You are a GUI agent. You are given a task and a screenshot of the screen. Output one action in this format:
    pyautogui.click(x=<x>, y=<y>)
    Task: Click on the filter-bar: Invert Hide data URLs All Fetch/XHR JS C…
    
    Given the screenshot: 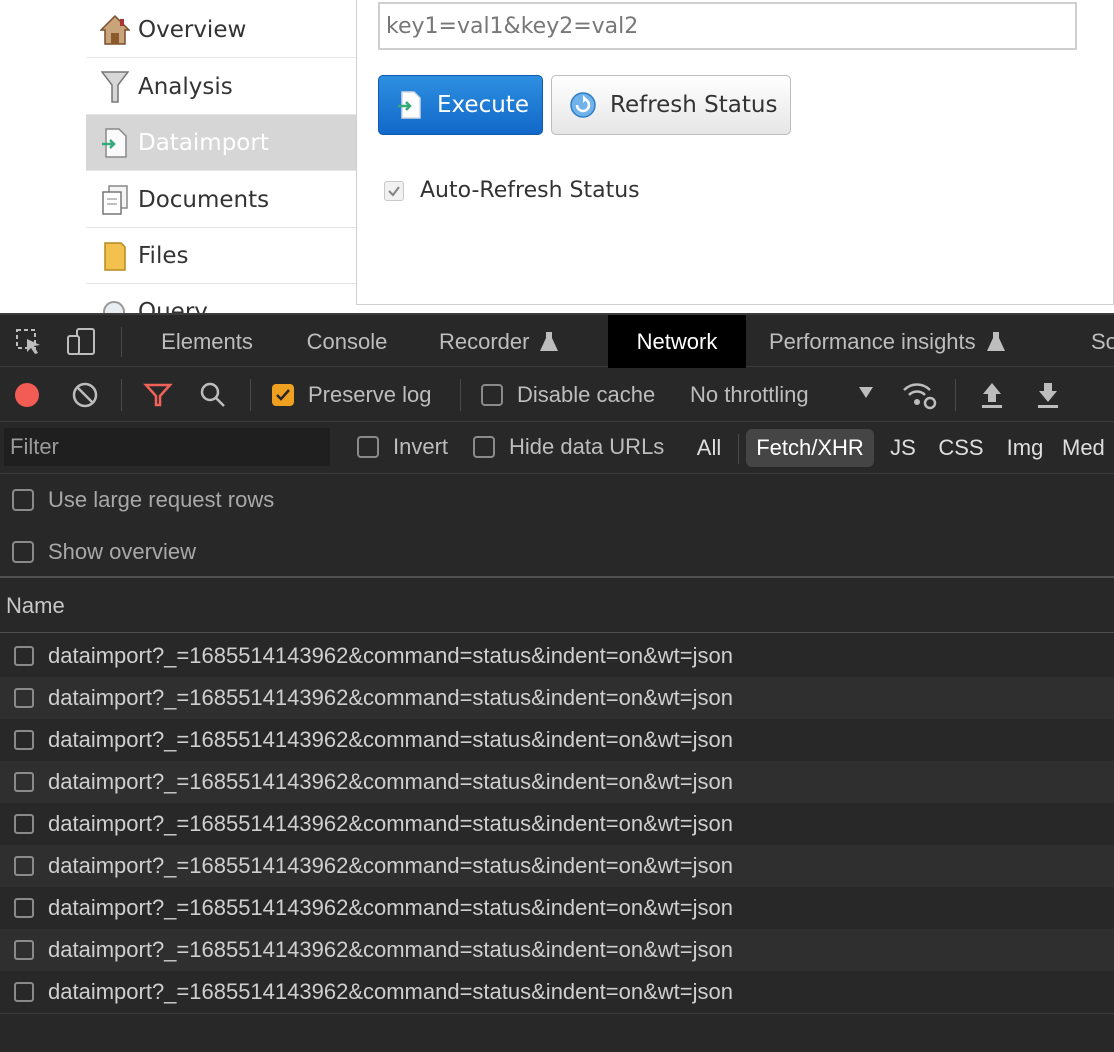 What is the action you would take?
    pyautogui.click(x=557, y=448)
    